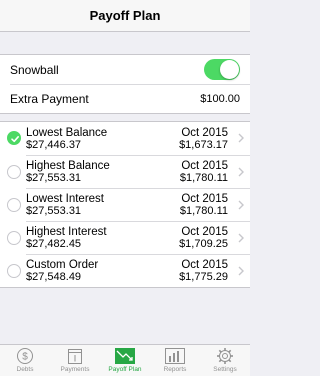 Image resolution: width=320 pixels, height=376 pixels. I want to click on navigation-bar: Payoff Plan, so click(125, 16).